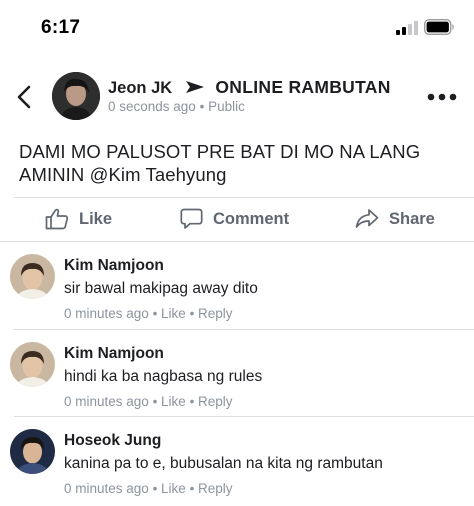 This screenshot has width=474, height=506. I want to click on comment-bubble-icon, so click(191, 218).